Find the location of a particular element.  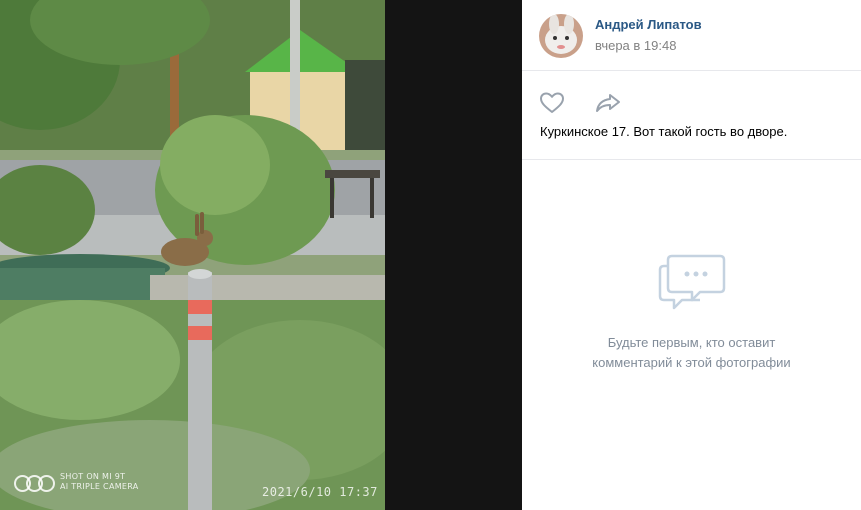

heart-icon is located at coordinates (552, 102).